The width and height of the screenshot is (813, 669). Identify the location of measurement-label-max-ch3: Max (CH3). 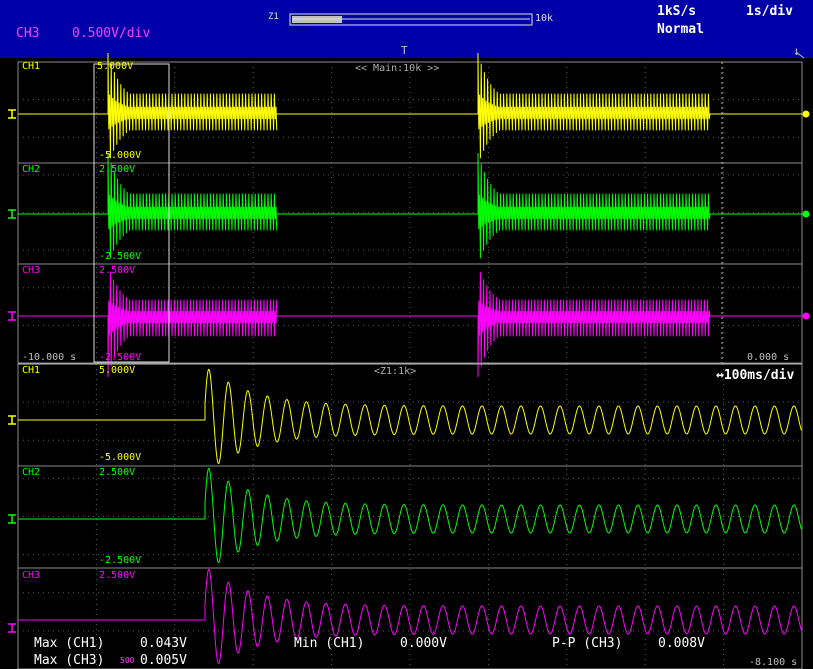
(69, 660).